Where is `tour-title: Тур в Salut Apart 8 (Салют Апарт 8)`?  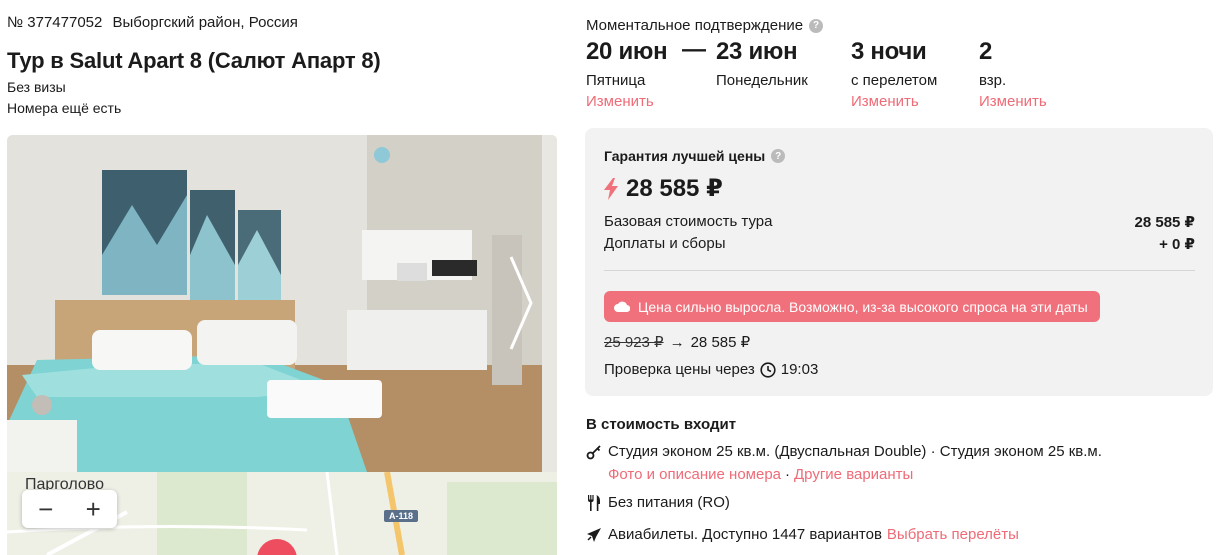 tour-title: Тур в Salut Apart 8 (Салют Апарт 8) is located at coordinates (194, 60).